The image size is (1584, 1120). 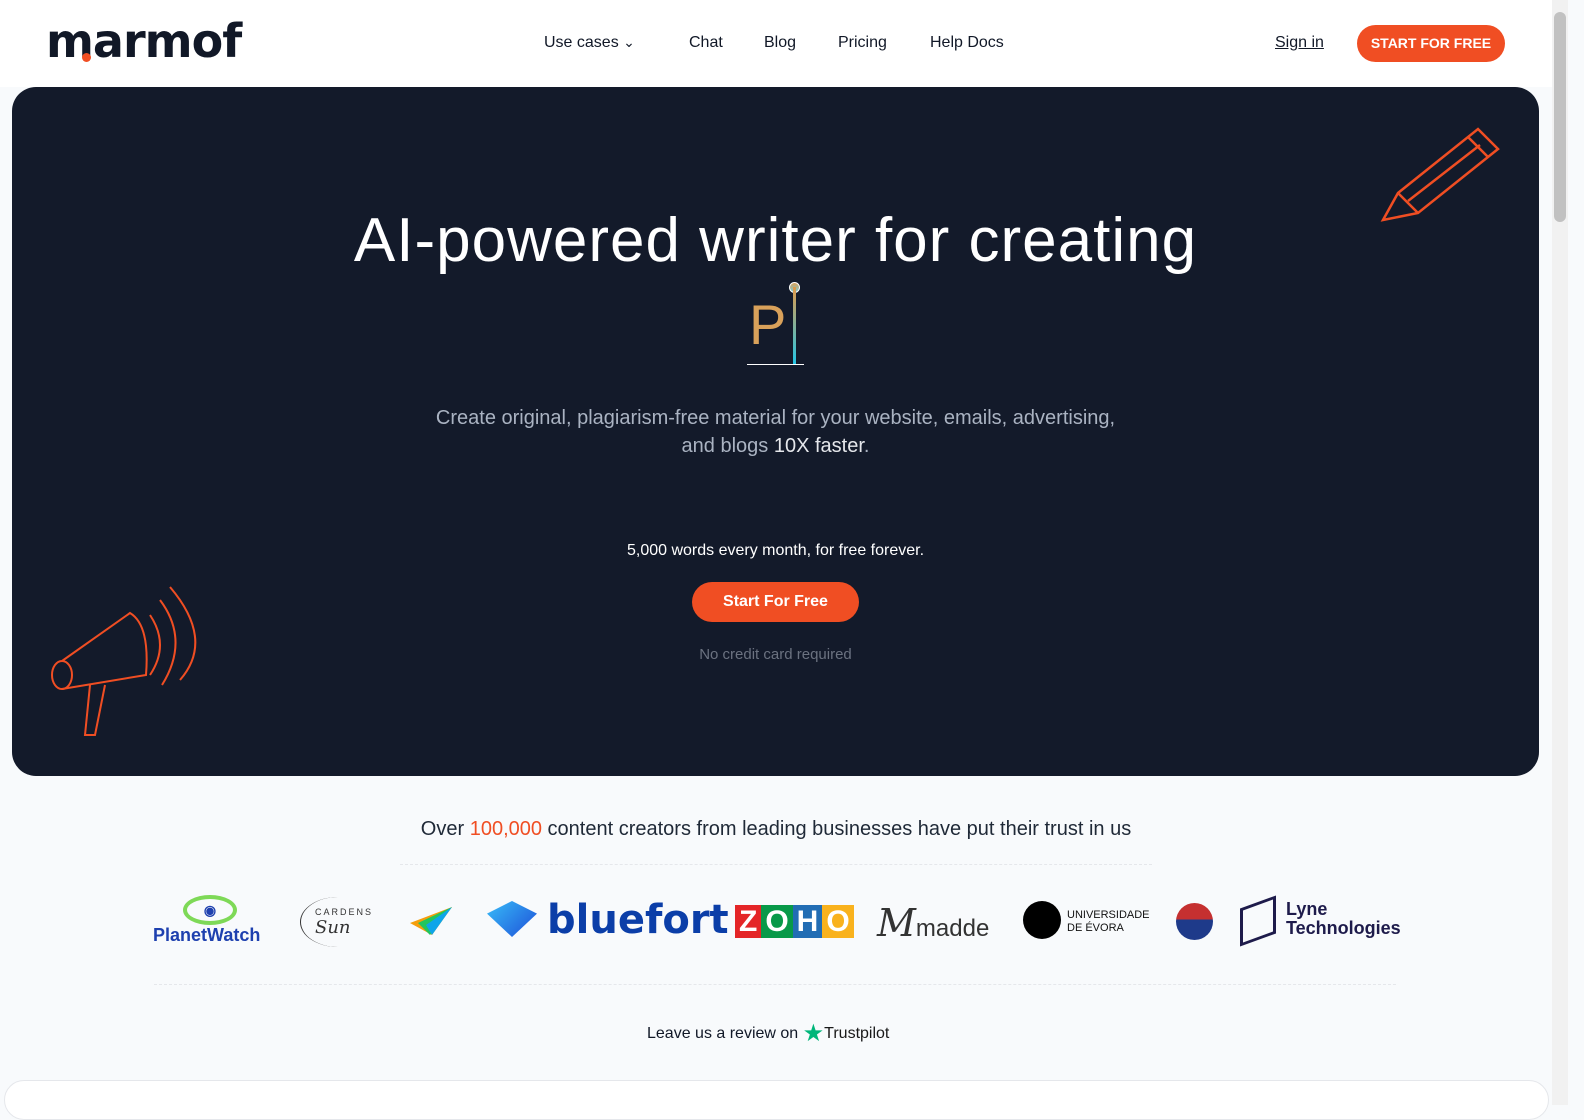 I want to click on hero-title: AI-powered writer for creating, so click(x=775, y=240).